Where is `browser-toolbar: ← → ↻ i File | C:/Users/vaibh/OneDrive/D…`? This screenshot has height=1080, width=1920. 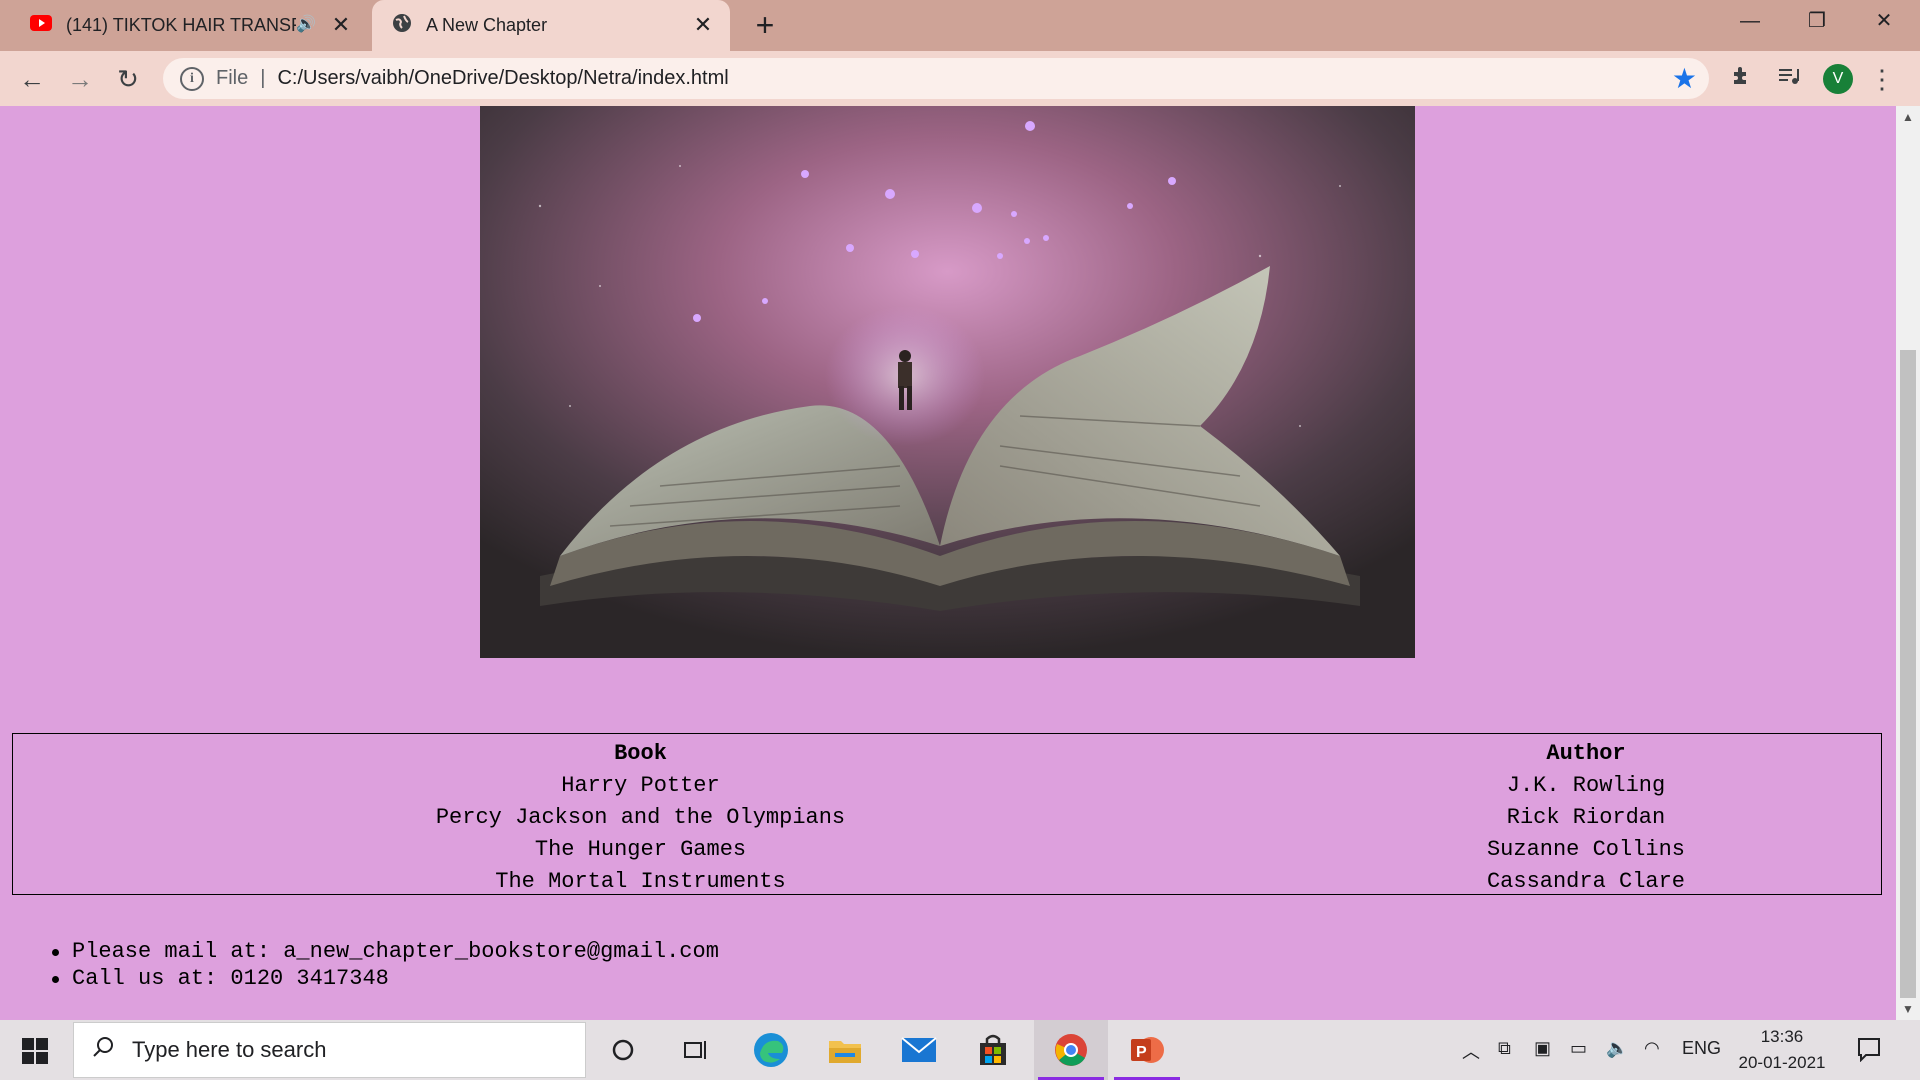 browser-toolbar: ← → ↻ i File | C:/Users/vaibh/OneDrive/D… is located at coordinates (960, 78).